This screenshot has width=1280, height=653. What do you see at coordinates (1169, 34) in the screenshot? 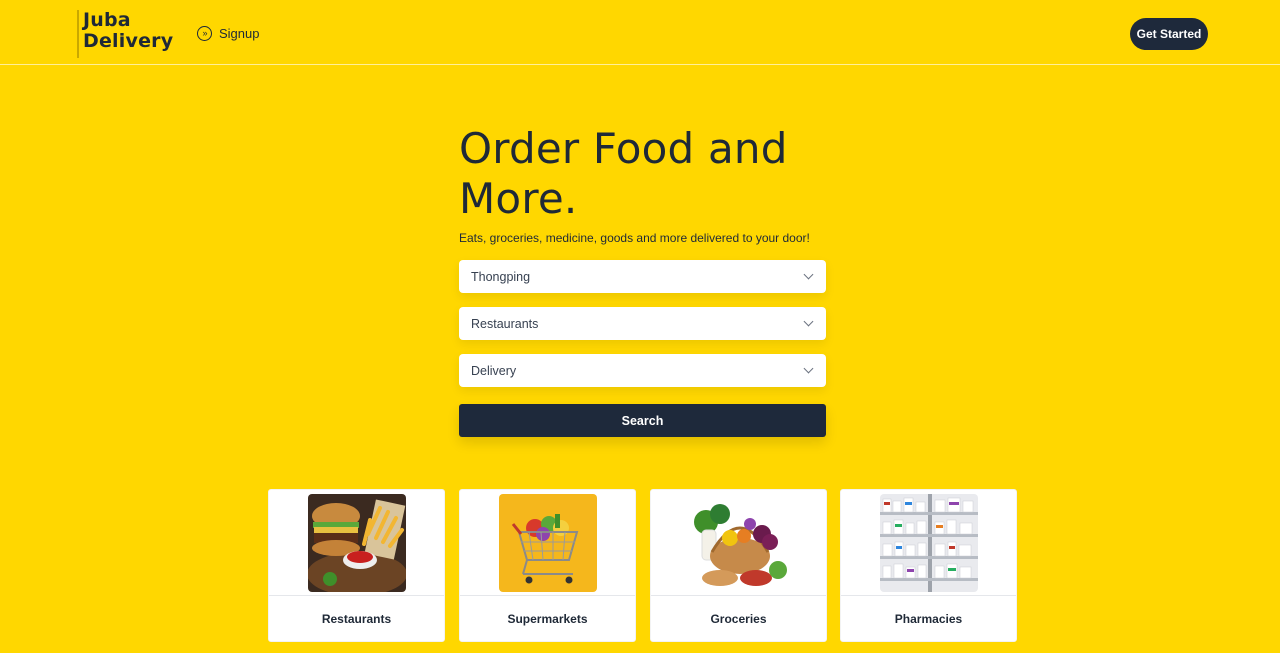
I see `get-started-button: Get Started` at bounding box center [1169, 34].